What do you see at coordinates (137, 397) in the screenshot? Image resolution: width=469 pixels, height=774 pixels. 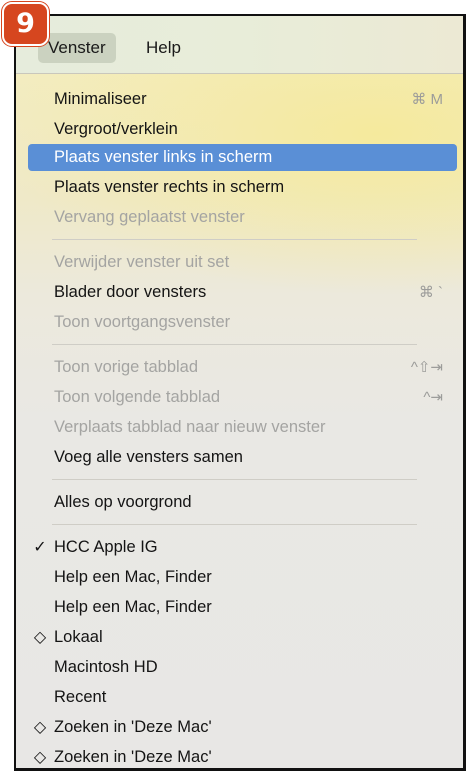 I see `menu-item-label: Toon volgende tabblad` at bounding box center [137, 397].